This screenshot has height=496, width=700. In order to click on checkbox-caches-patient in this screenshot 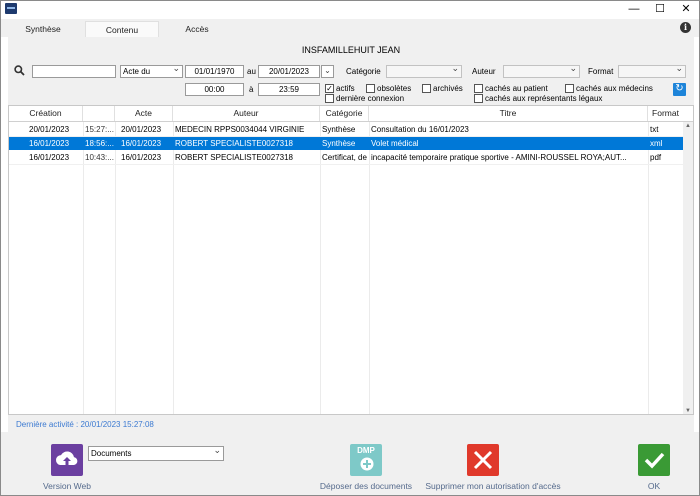, I will do `click(478, 88)`.